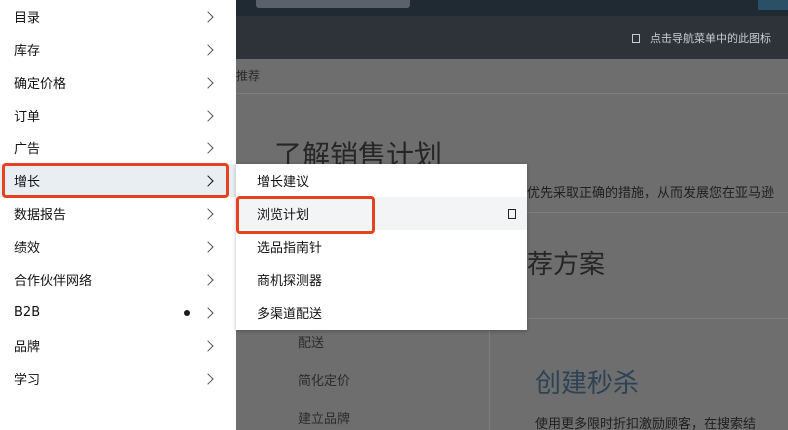 The width and height of the screenshot is (788, 430). I want to click on side-link: 建立品牌, so click(324, 419).